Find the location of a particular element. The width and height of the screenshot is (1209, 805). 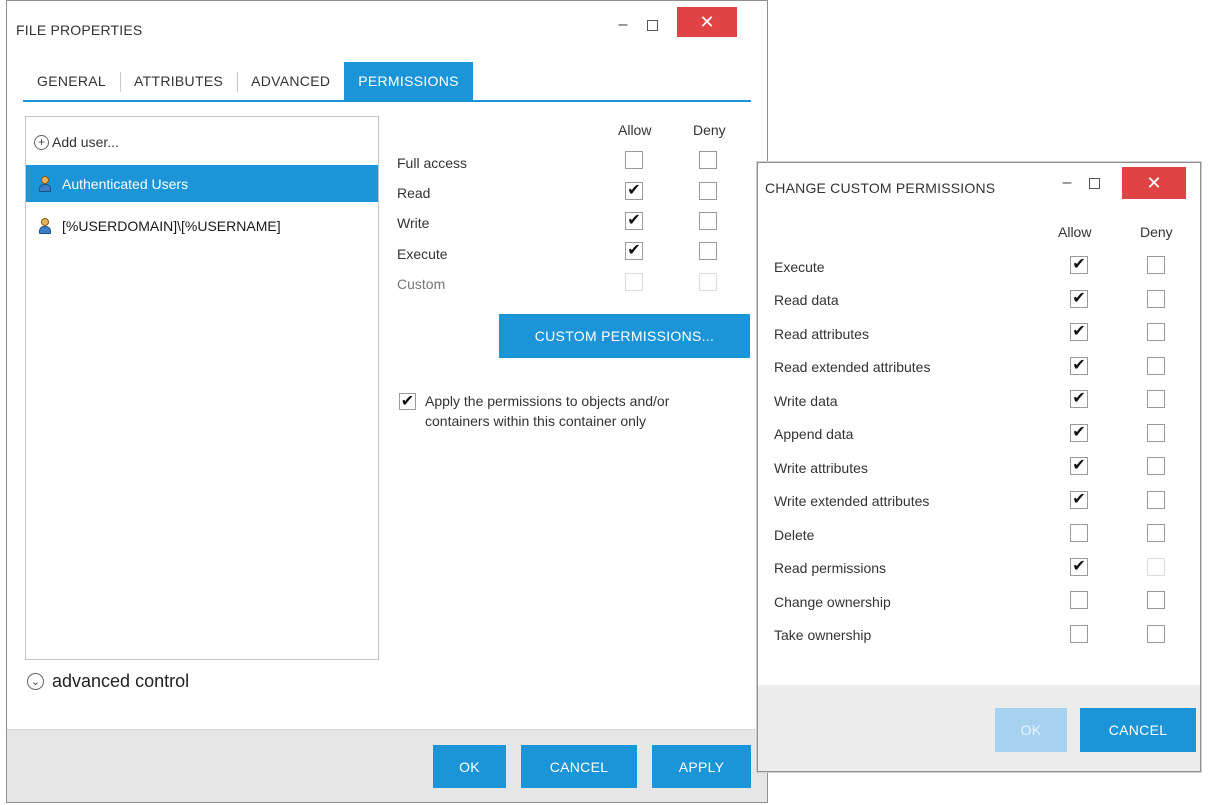

perm-label-delete: Delete is located at coordinates (794, 535).